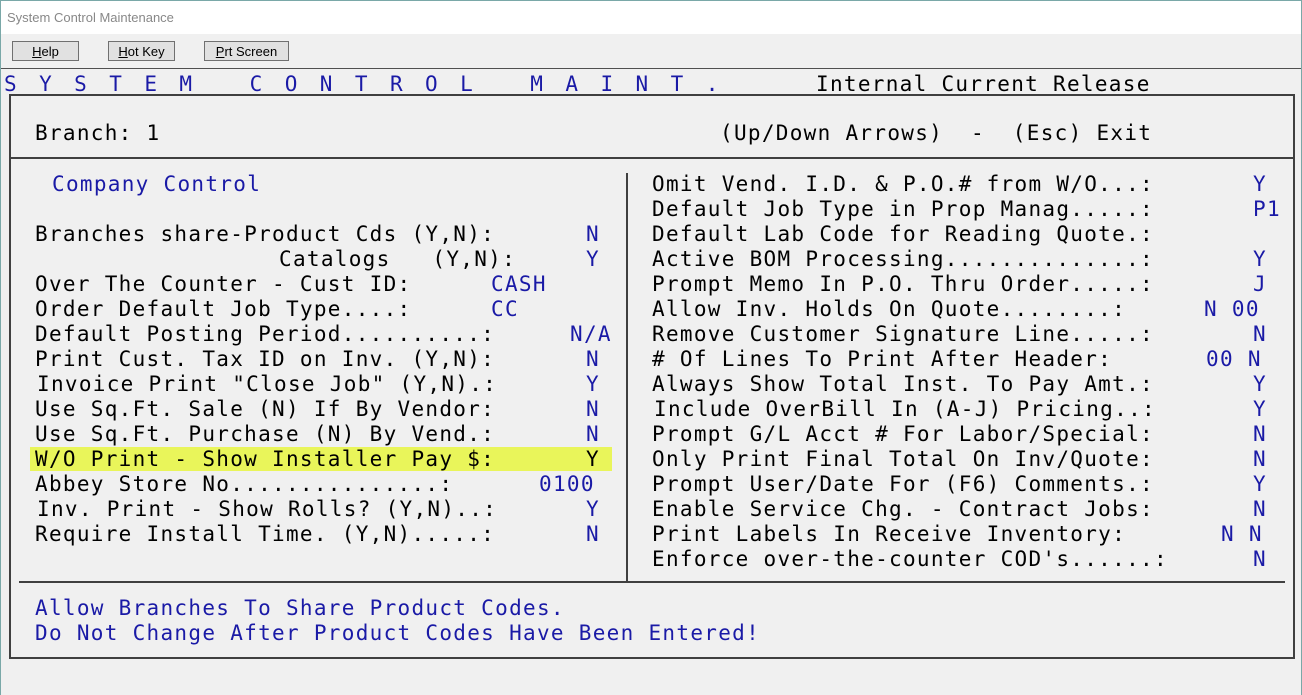  Describe the element at coordinates (903, 434) in the screenshot. I see `setting-label: Prompt G/L Acct # For Labor/Special:` at that location.